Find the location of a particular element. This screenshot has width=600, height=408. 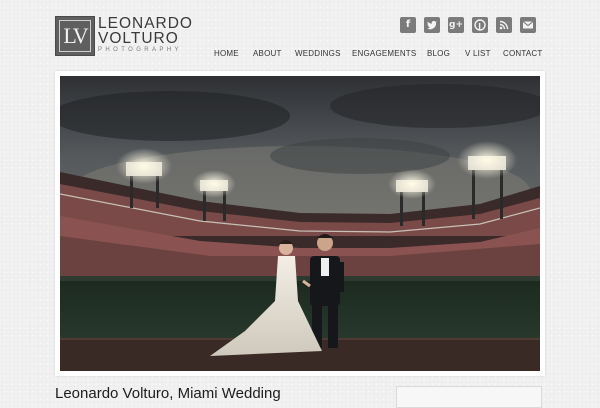

logo-monogram: LV is located at coordinates (75, 36).